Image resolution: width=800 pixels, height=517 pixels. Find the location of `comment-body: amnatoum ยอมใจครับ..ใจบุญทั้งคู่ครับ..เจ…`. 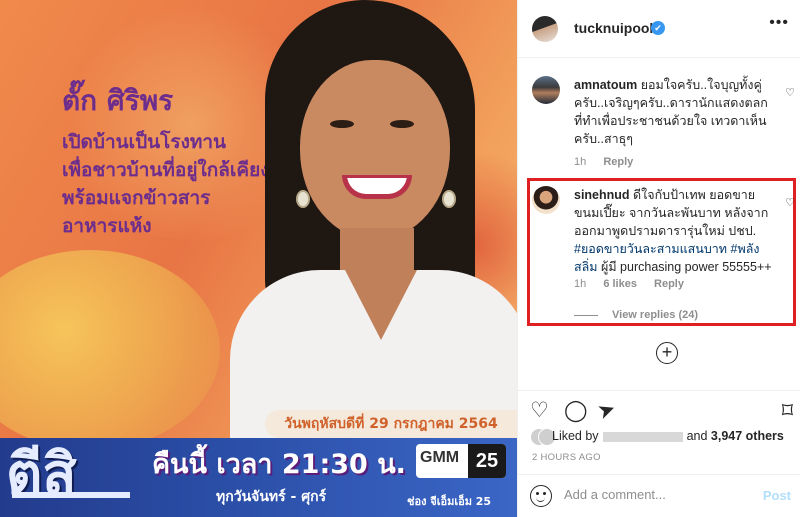

comment-body: amnatoum ยอมใจครับ..ใจบุญทั้งคู่ครับ..เจ… is located at coordinates (676, 112).